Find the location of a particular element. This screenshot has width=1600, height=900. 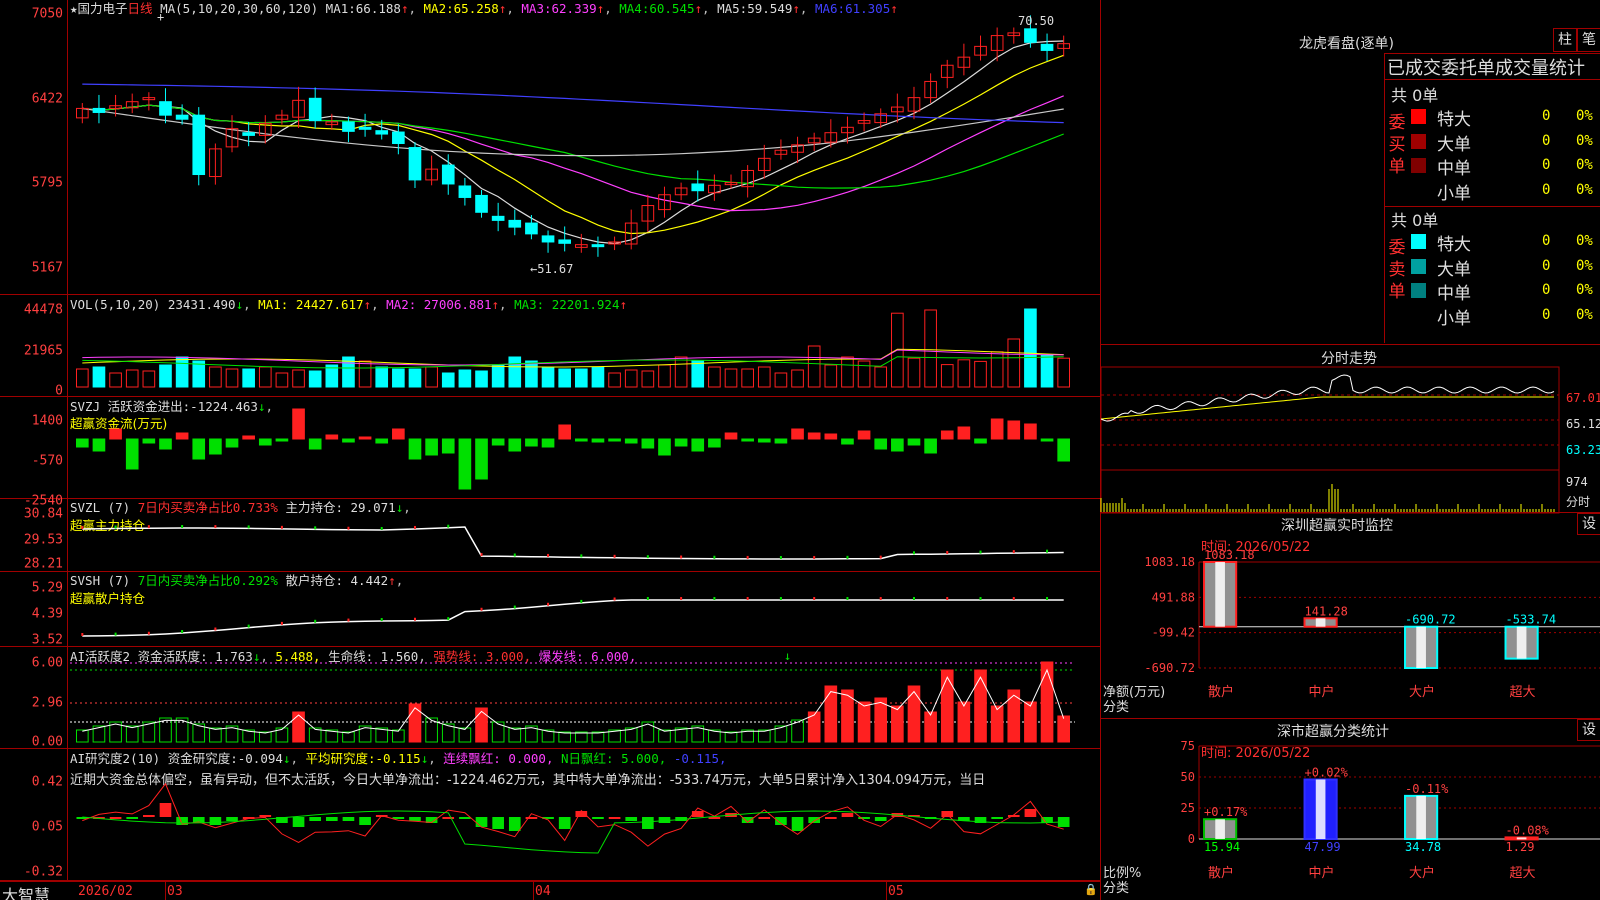

tick-mode-button: 笔 is located at coordinates (1588, 40).